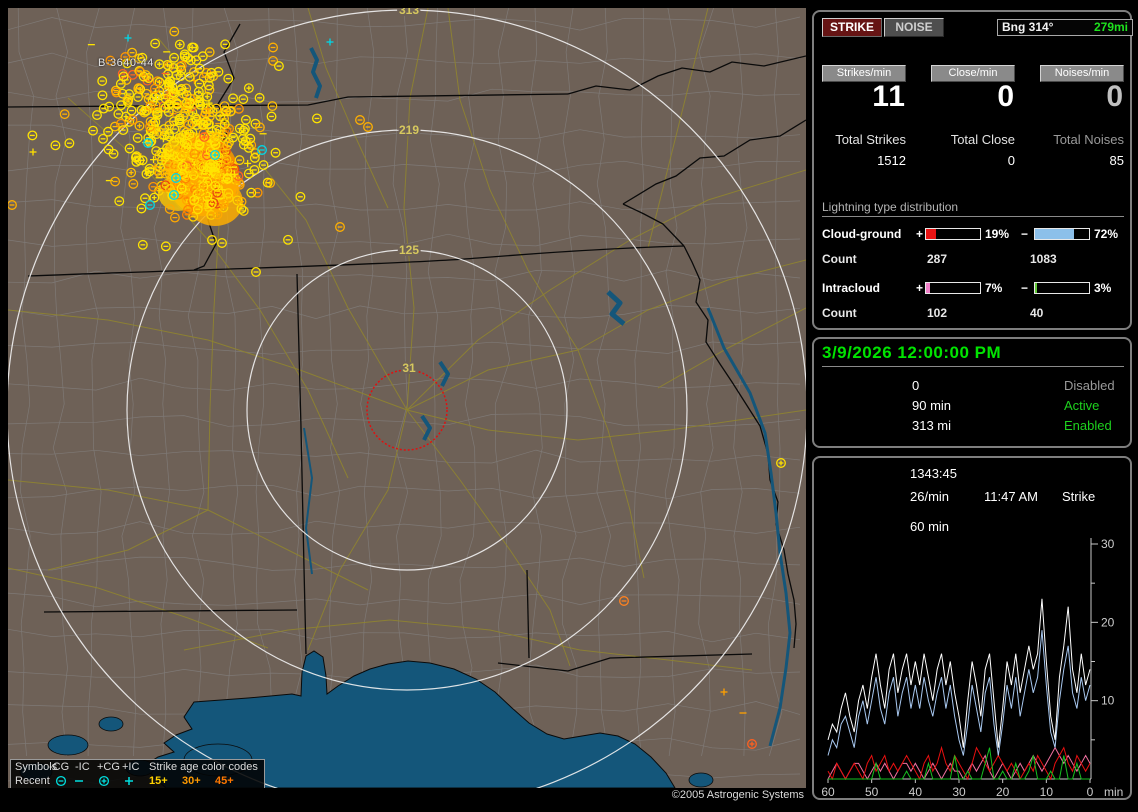 This screenshot has width=1138, height=812. What do you see at coordinates (916, 792) in the screenshot?
I see `svg-text: 40` at bounding box center [916, 792].